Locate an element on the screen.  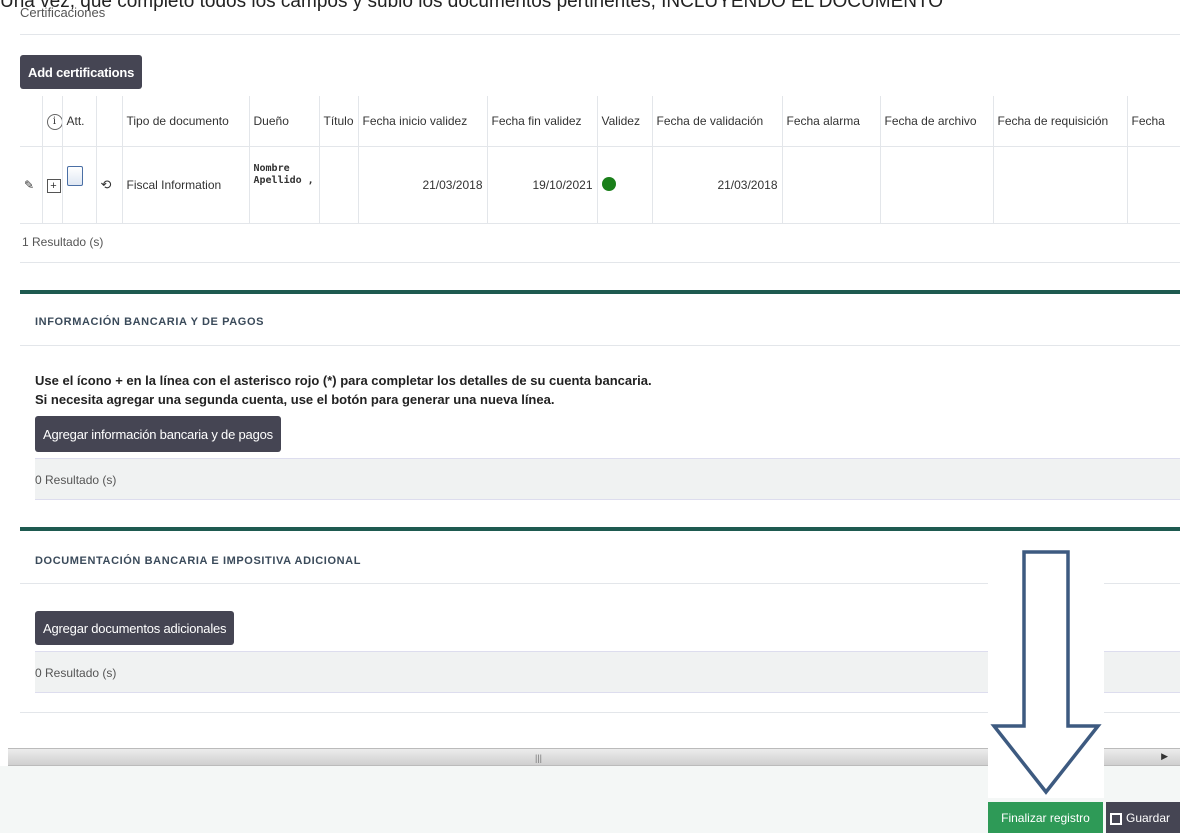
owner-cell: Nombre Apellido , is located at coordinates (284, 185).